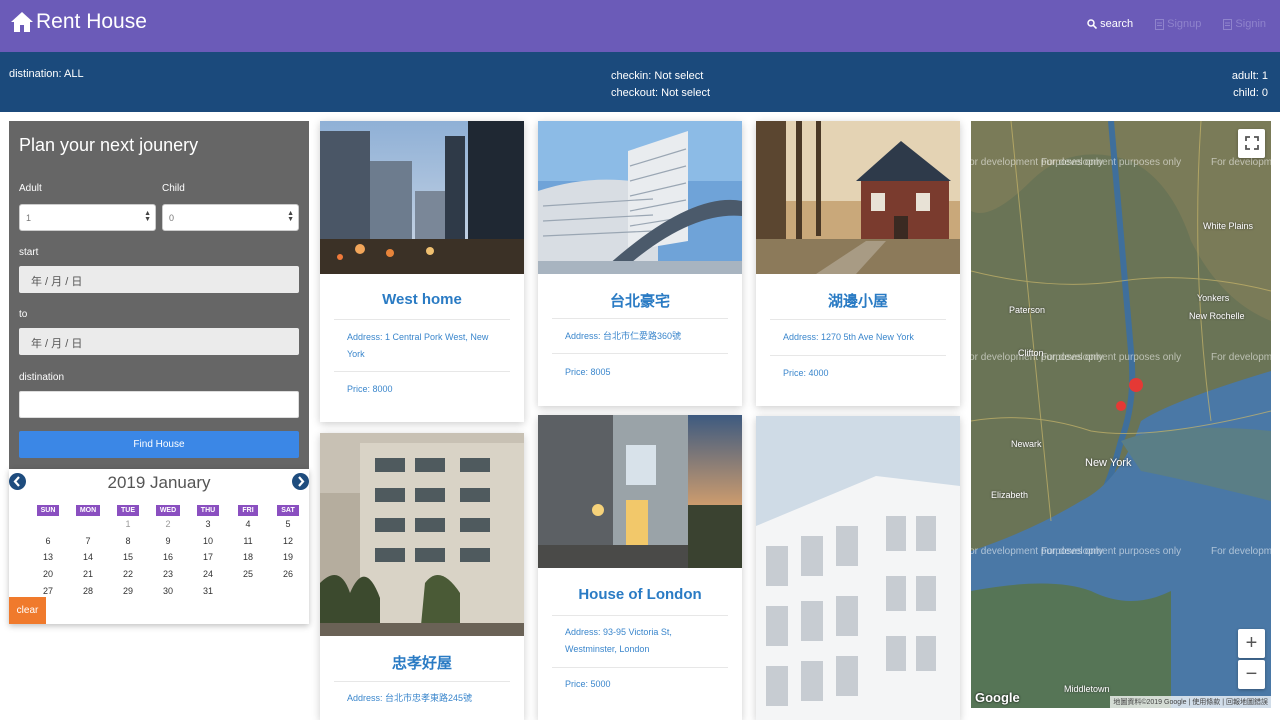 This screenshot has width=1280, height=720. Describe the element at coordinates (288, 524) in the screenshot. I see `calendar-day: 5` at that location.